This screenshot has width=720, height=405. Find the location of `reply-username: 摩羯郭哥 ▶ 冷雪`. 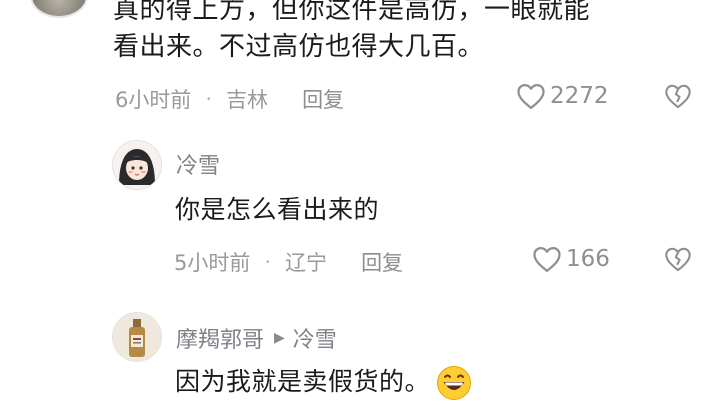

reply-username: 摩羯郭哥 ▶ 冷雪 is located at coordinates (256, 338).